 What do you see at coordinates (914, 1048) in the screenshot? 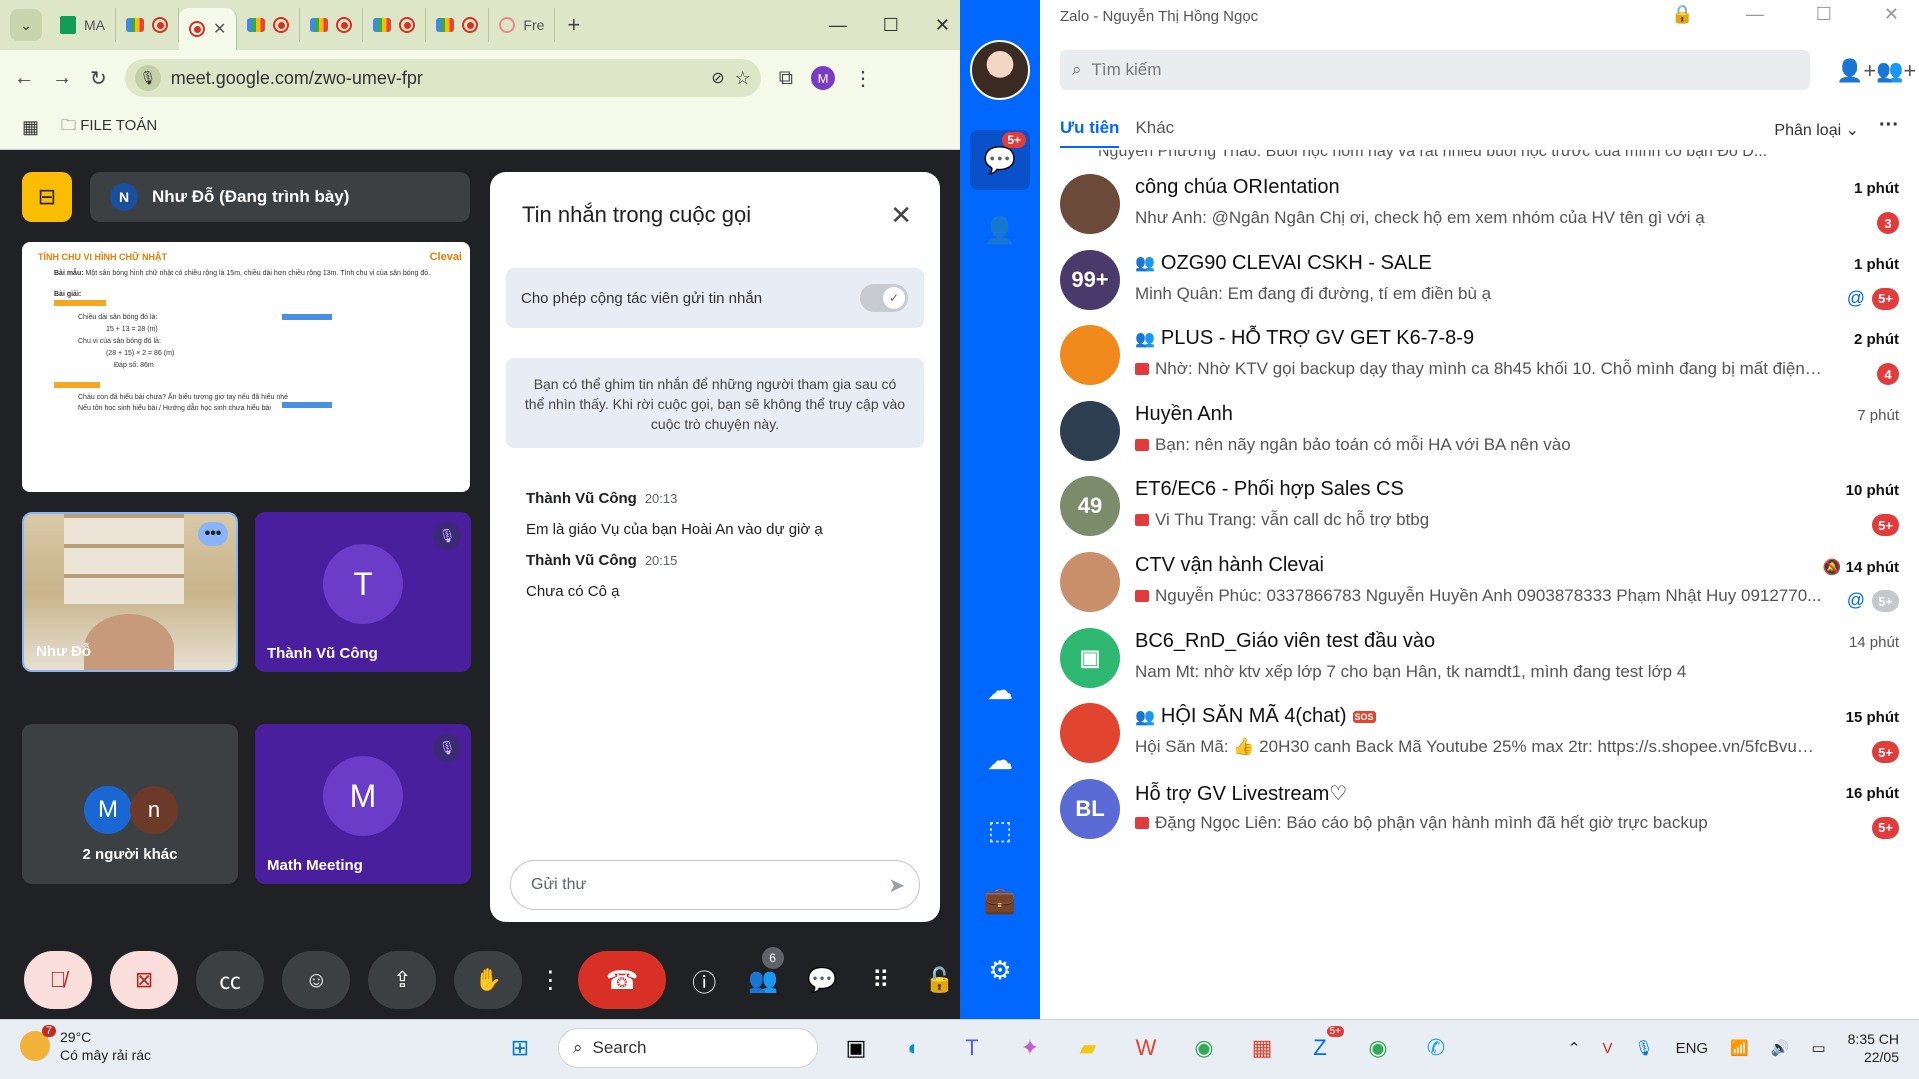
I see `edge-icon: ◐` at bounding box center [914, 1048].